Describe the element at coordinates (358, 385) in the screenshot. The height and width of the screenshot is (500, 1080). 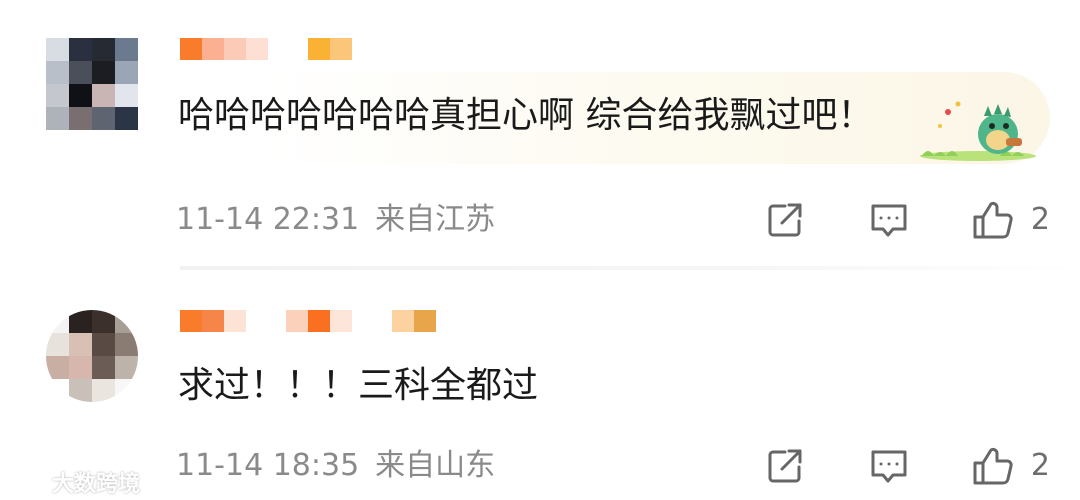
I see `comment-text: 求过！！！三科全都过` at that location.